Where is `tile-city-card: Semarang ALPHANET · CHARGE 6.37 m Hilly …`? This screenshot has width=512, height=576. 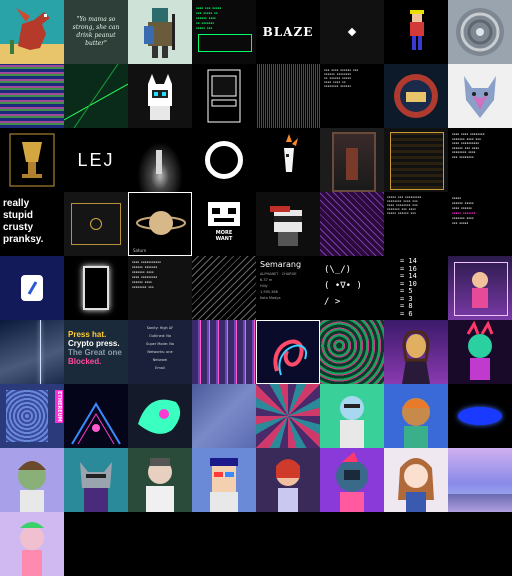 tile-city-card: Semarang ALPHANET · CHARGE 6.37 m Hilly … is located at coordinates (288, 288).